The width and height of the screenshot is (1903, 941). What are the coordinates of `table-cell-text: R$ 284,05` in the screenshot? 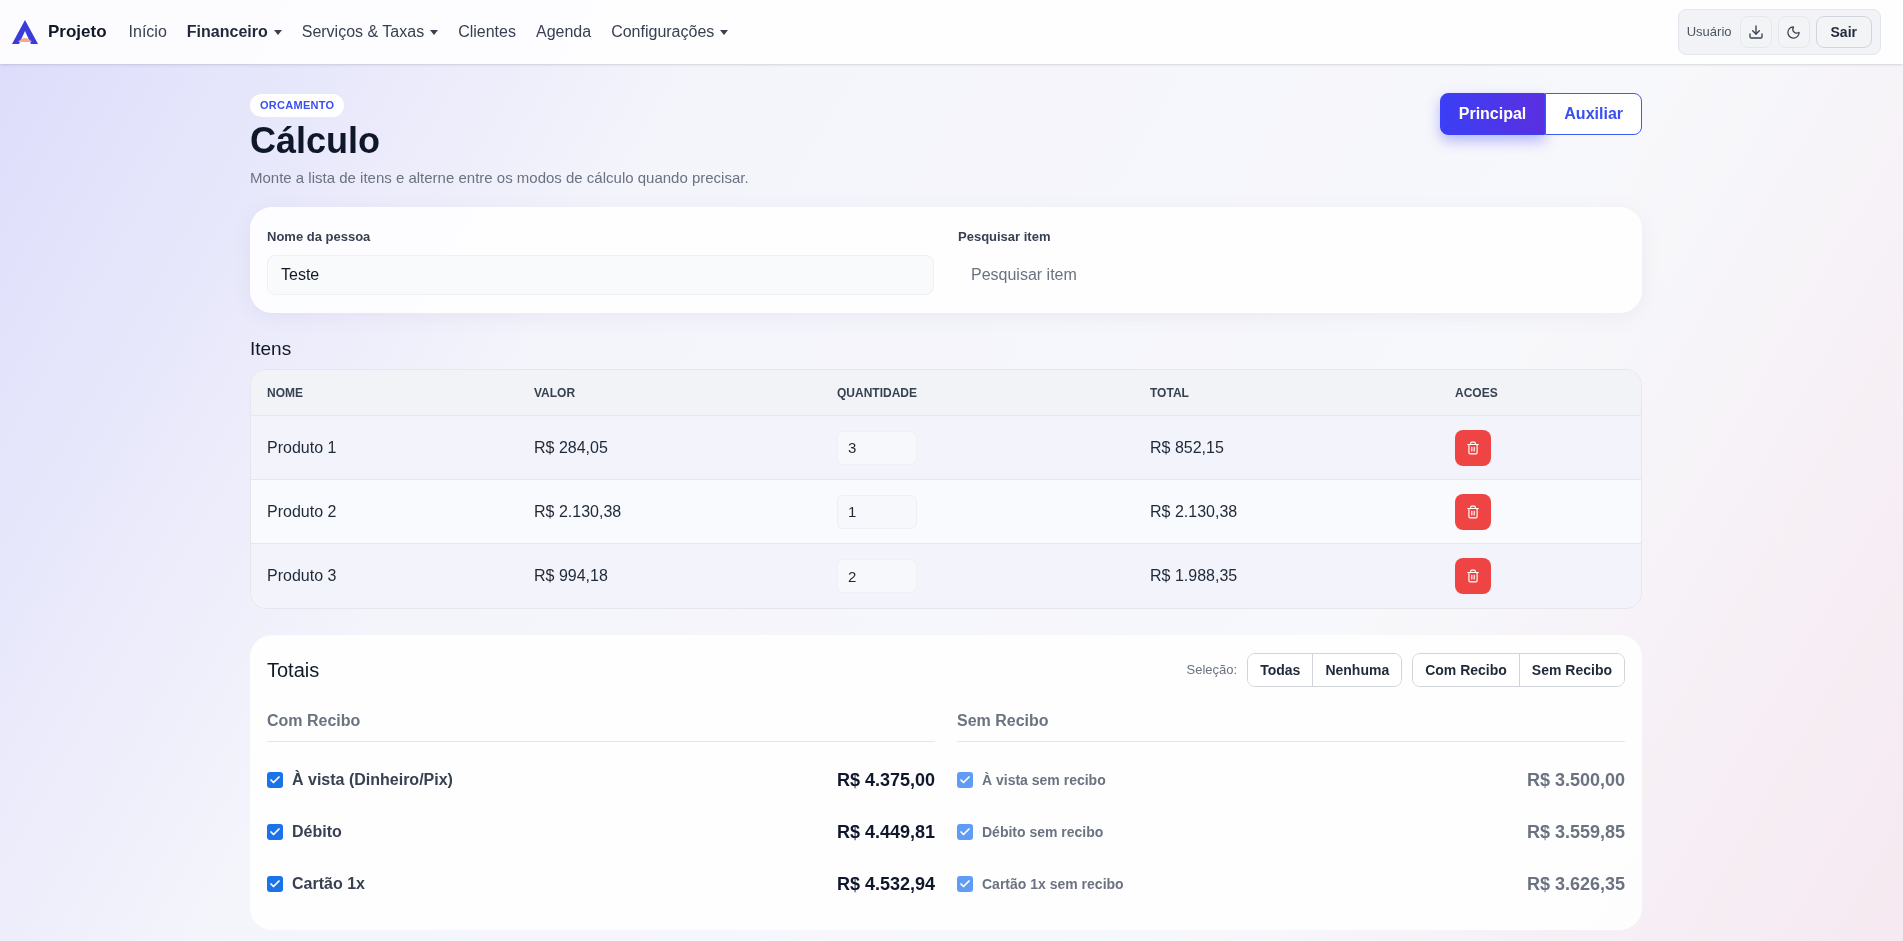 It's located at (571, 447).